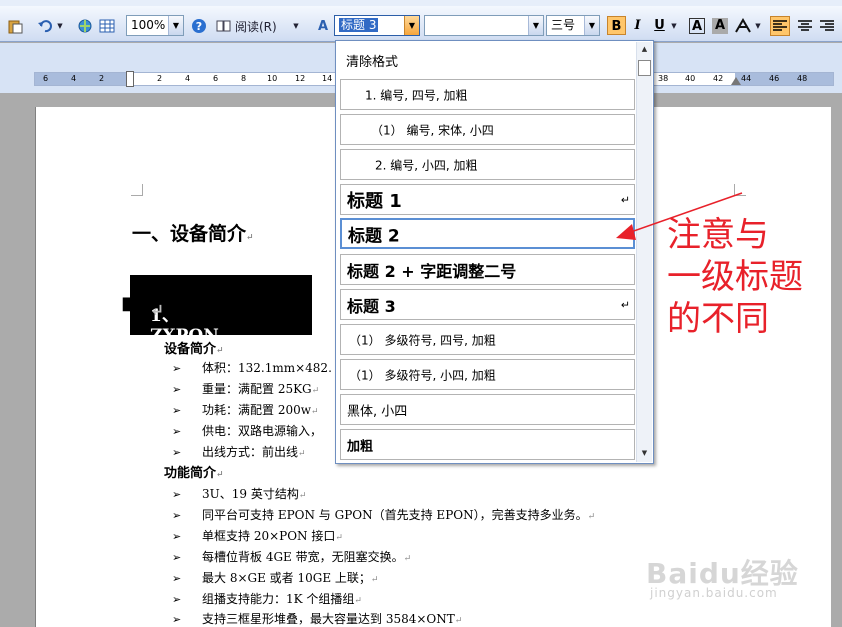 This screenshot has height=627, width=842. I want to click on annotation-line: 注意与, so click(718, 235).